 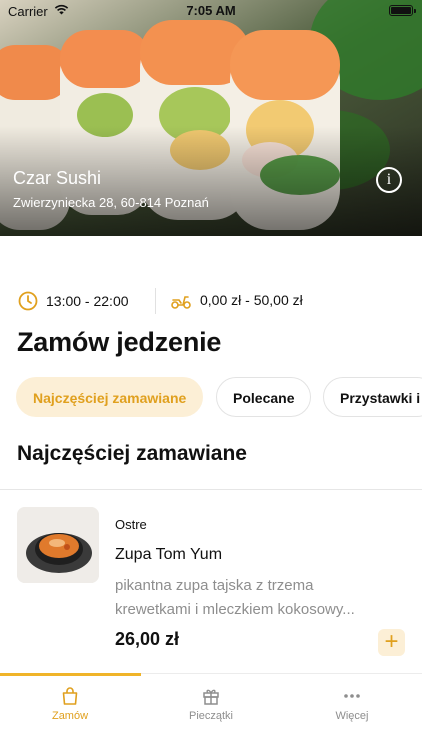 What do you see at coordinates (119, 342) in the screenshot?
I see `page-title: Zamów jedzenie` at bounding box center [119, 342].